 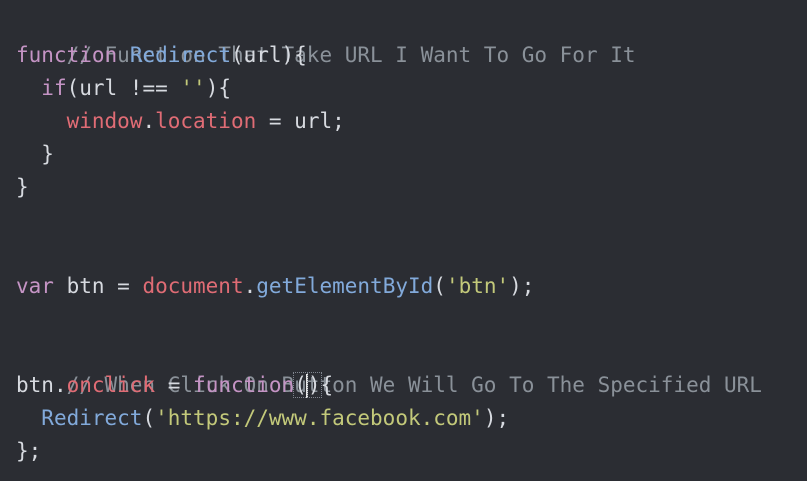 I want to click on code-line-11: };, so click(x=411, y=451).